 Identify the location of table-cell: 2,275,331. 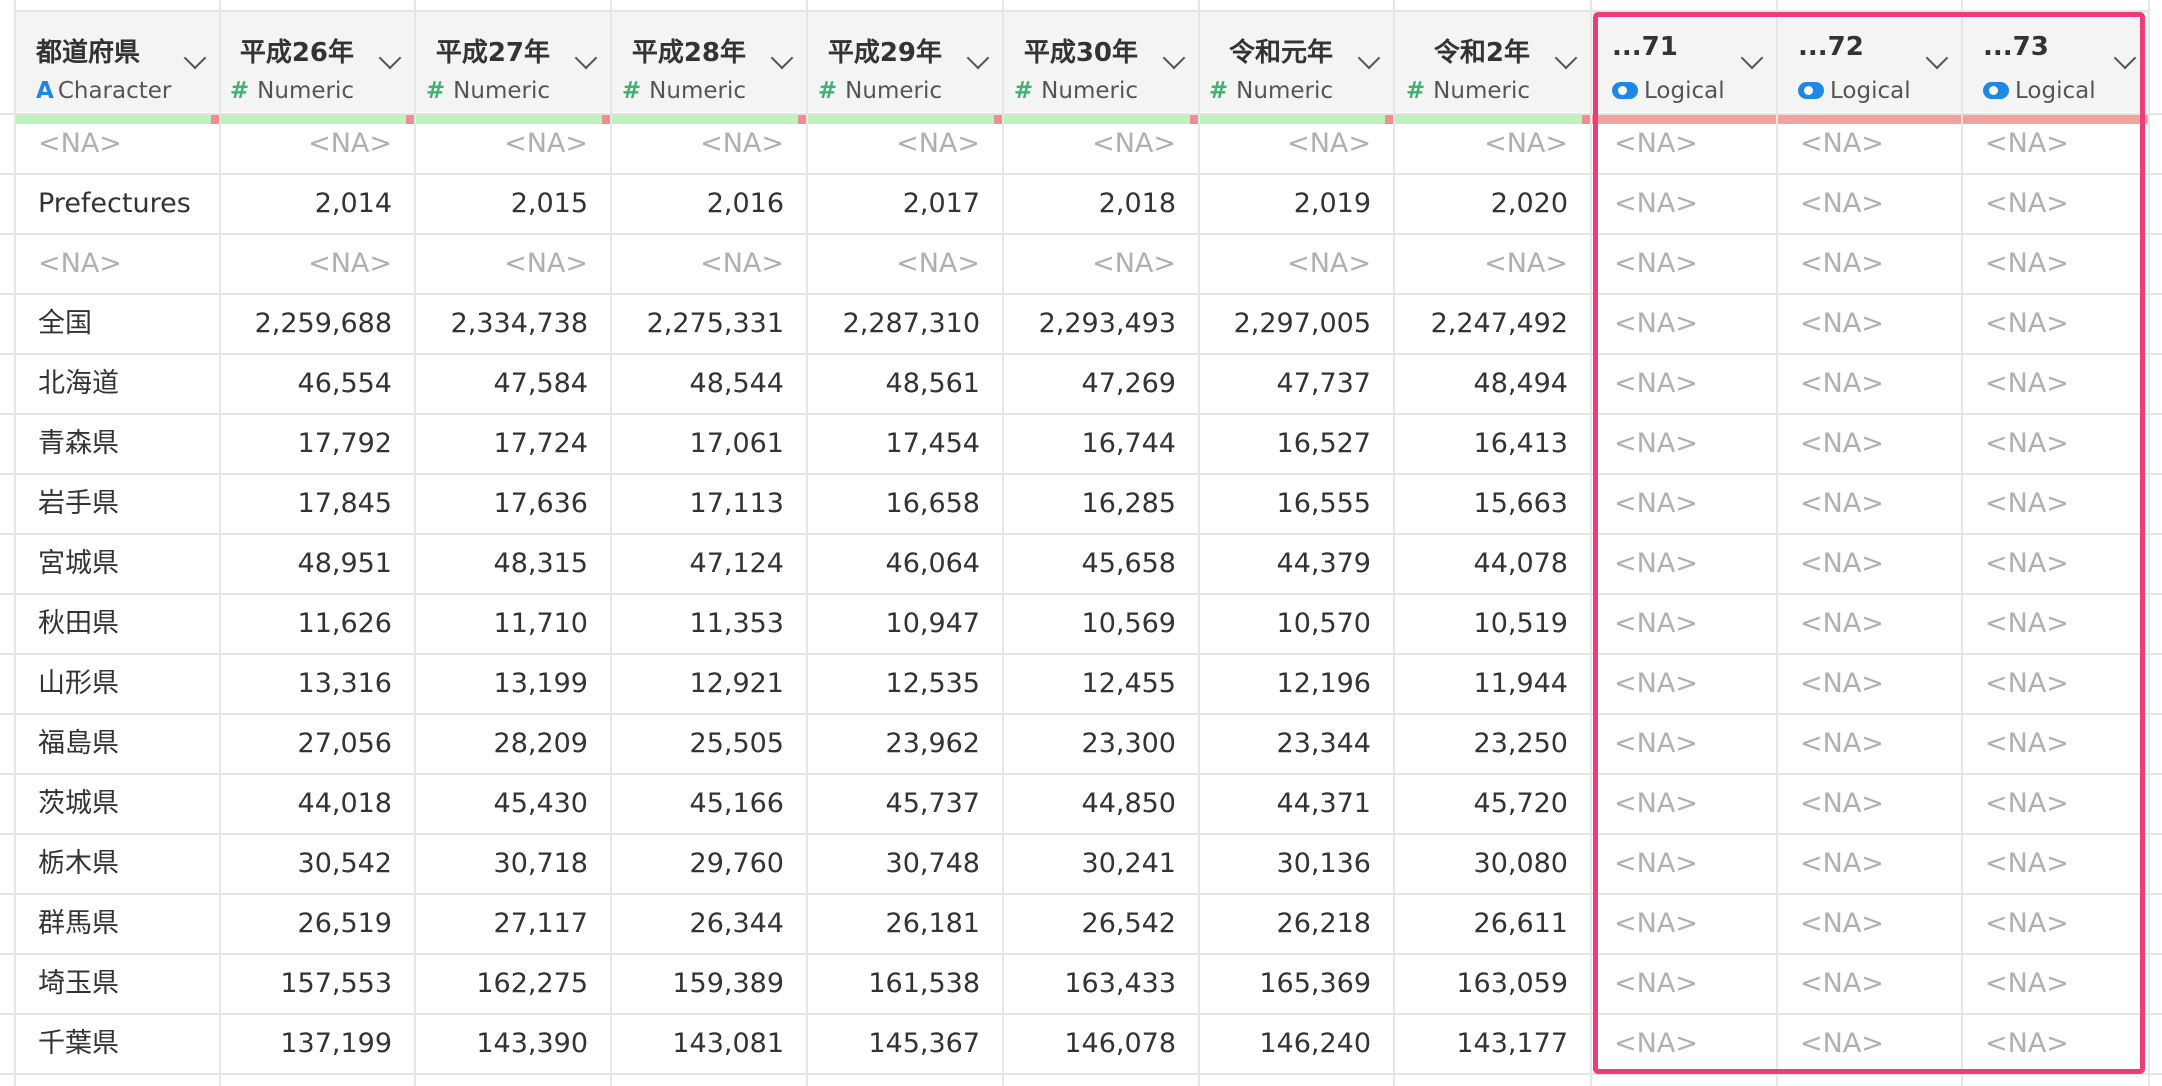
(709, 324).